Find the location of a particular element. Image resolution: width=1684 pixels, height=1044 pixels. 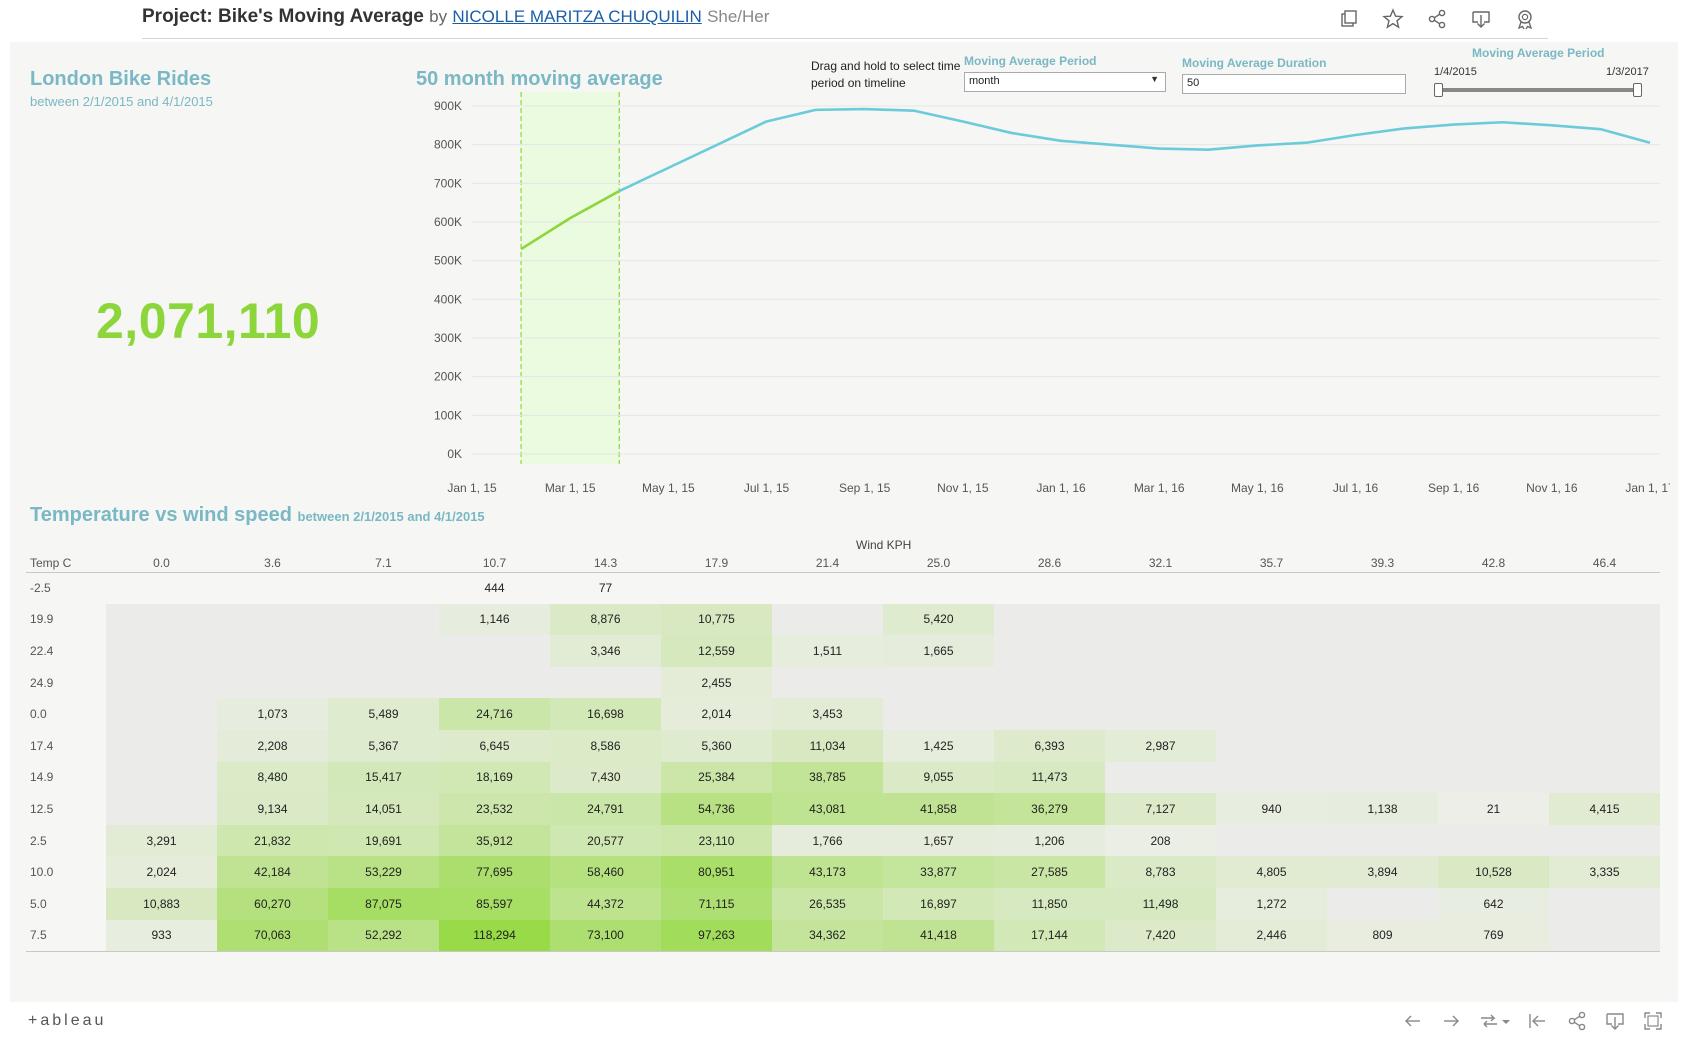

revert-icon is located at coordinates (1489, 1021).